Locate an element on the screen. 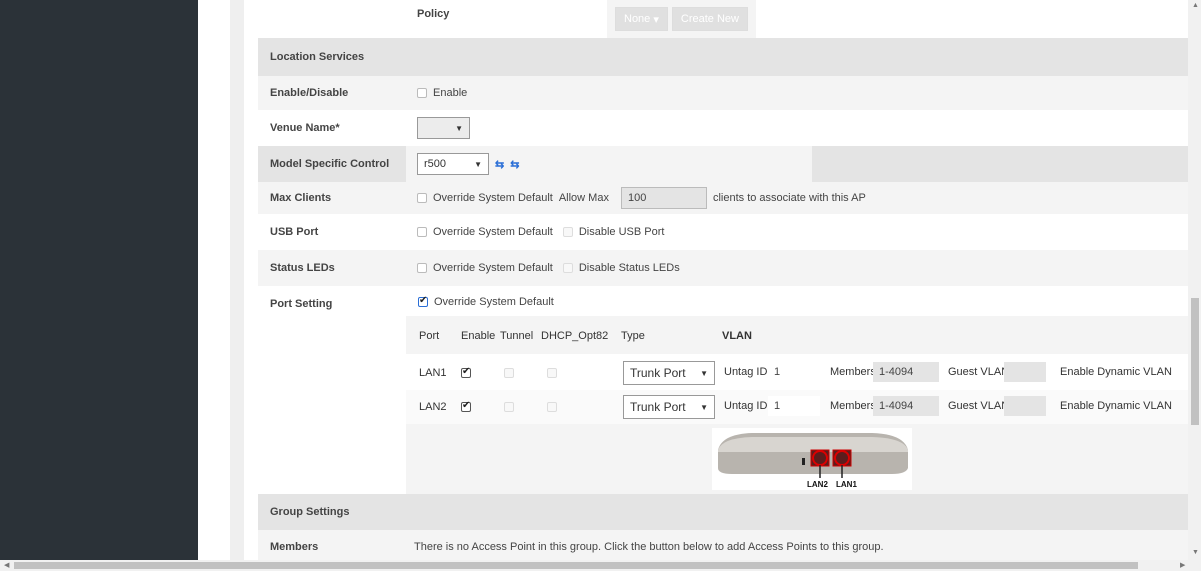 The width and height of the screenshot is (1201, 571). port-name: LAN2 is located at coordinates (433, 407).